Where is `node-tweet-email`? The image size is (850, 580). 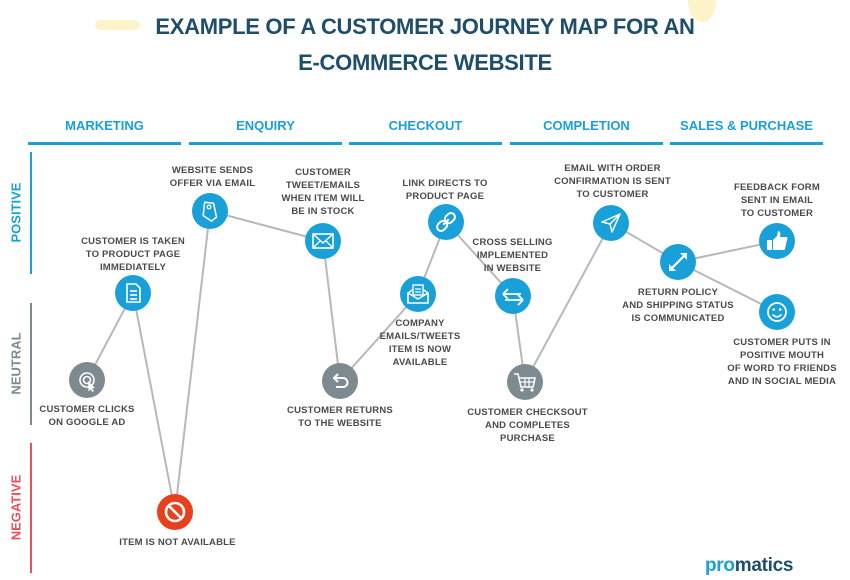
node-tweet-email is located at coordinates (323, 241).